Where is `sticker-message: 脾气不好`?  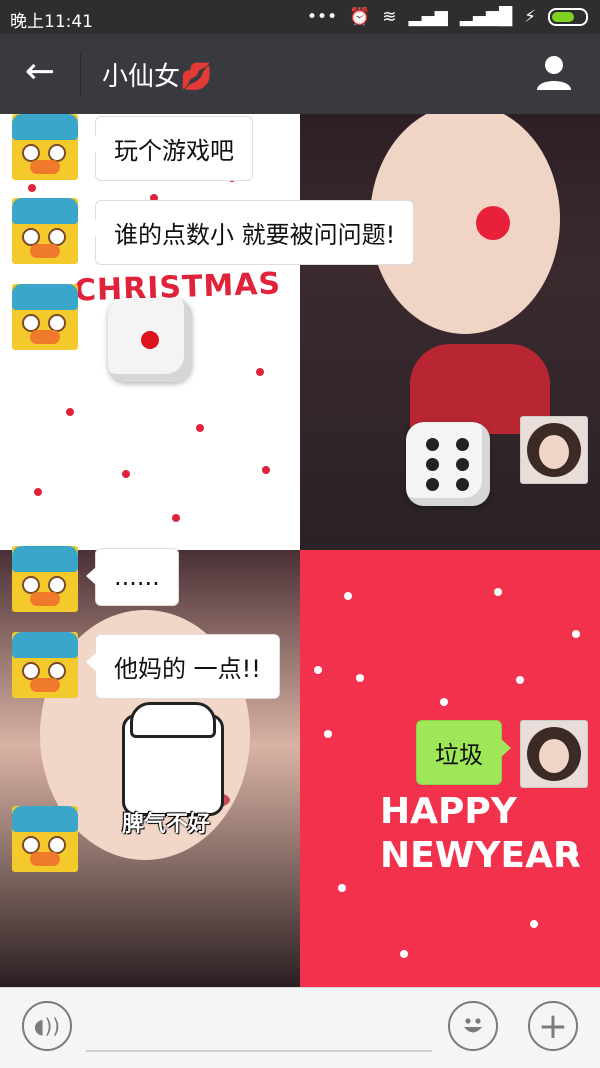
sticker-message: 脾气不好 is located at coordinates (170, 769).